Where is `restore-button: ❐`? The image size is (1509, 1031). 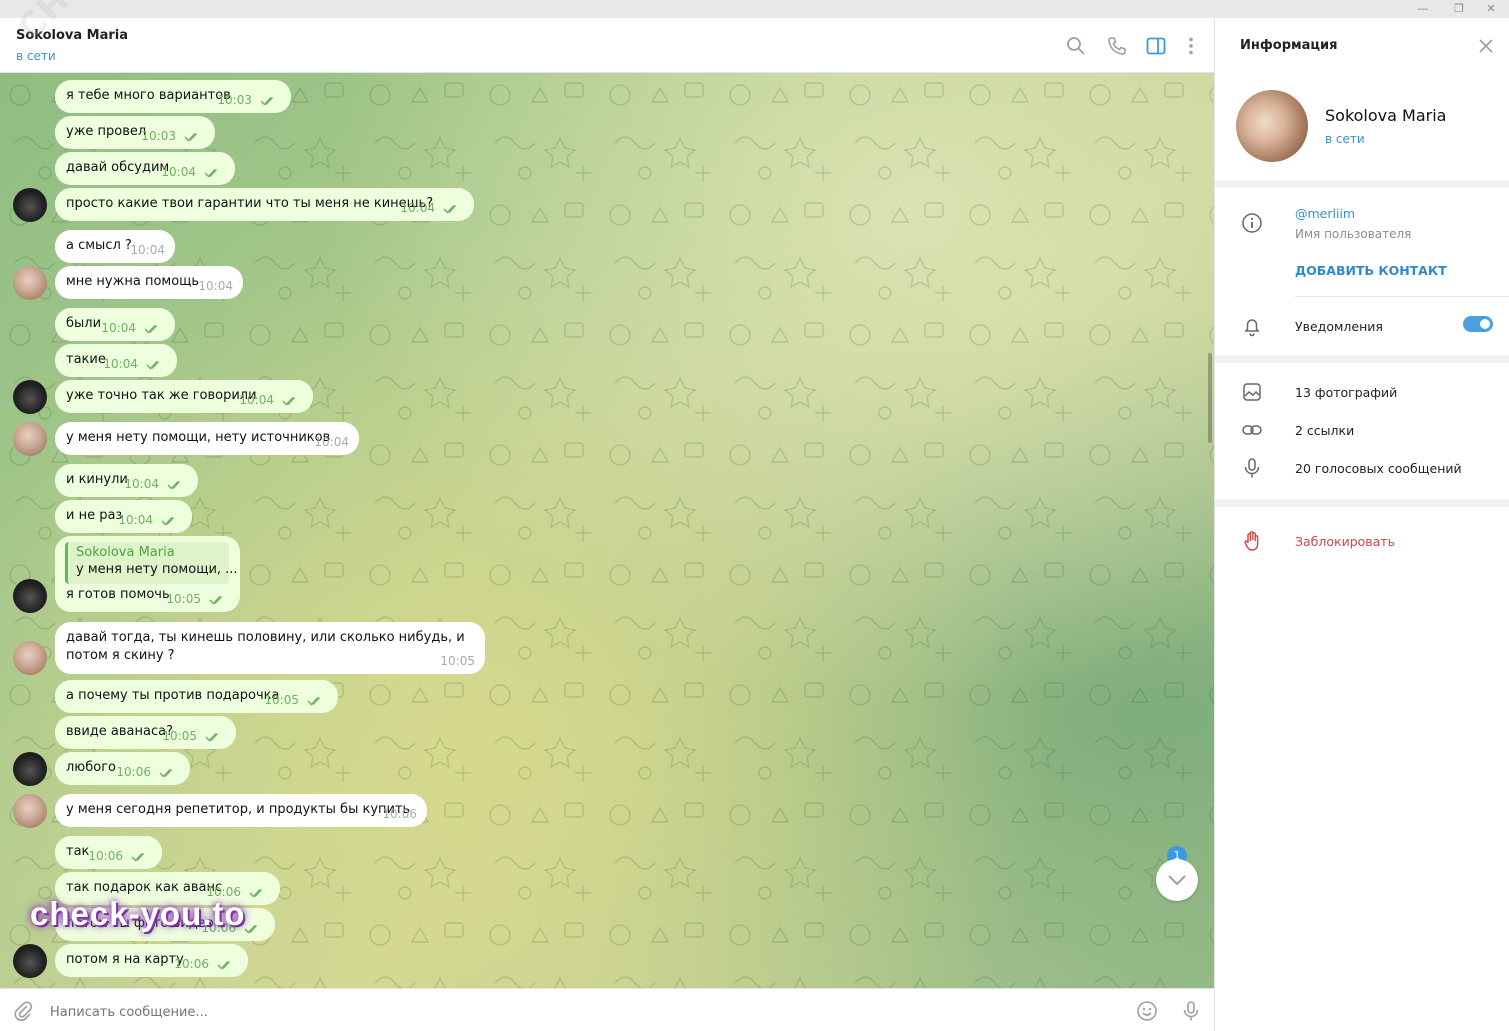
restore-button: ❐ is located at coordinates (1459, 9).